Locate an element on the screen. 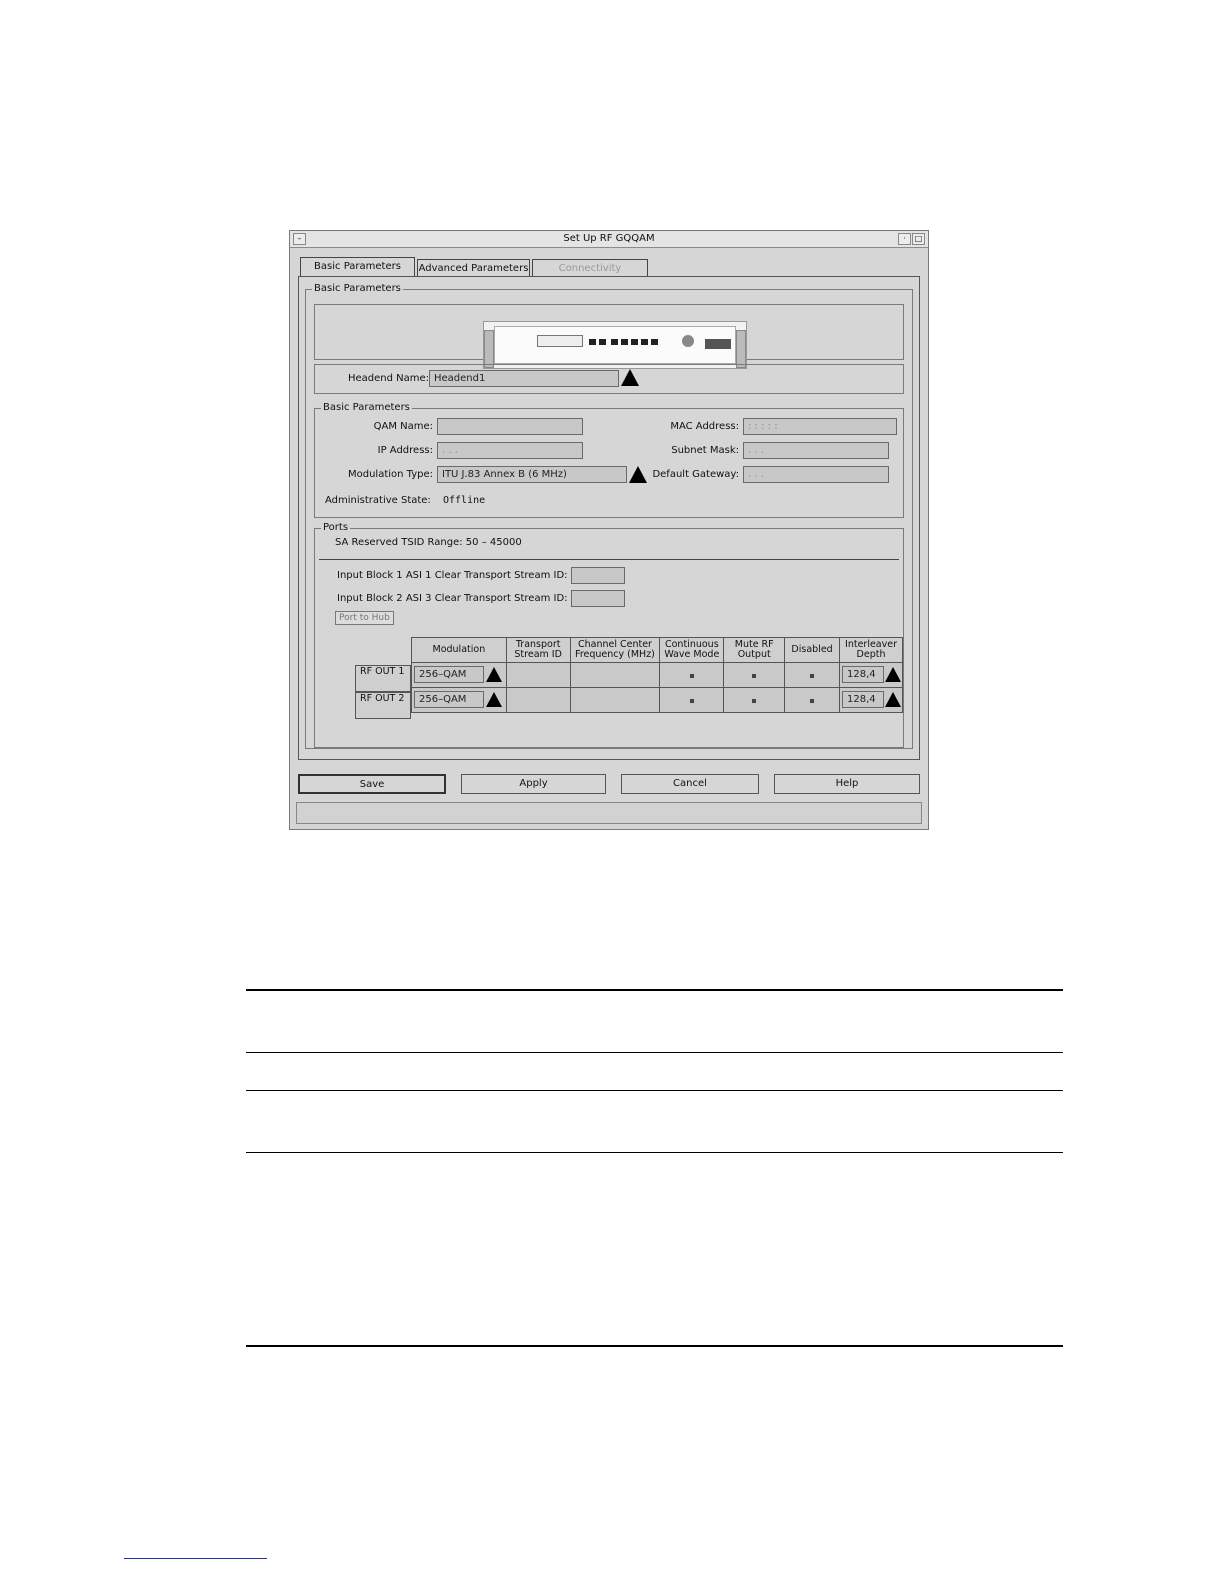 The height and width of the screenshot is (1584, 1224). rf-out-2-depth-cell: 128,4 is located at coordinates (871, 700).